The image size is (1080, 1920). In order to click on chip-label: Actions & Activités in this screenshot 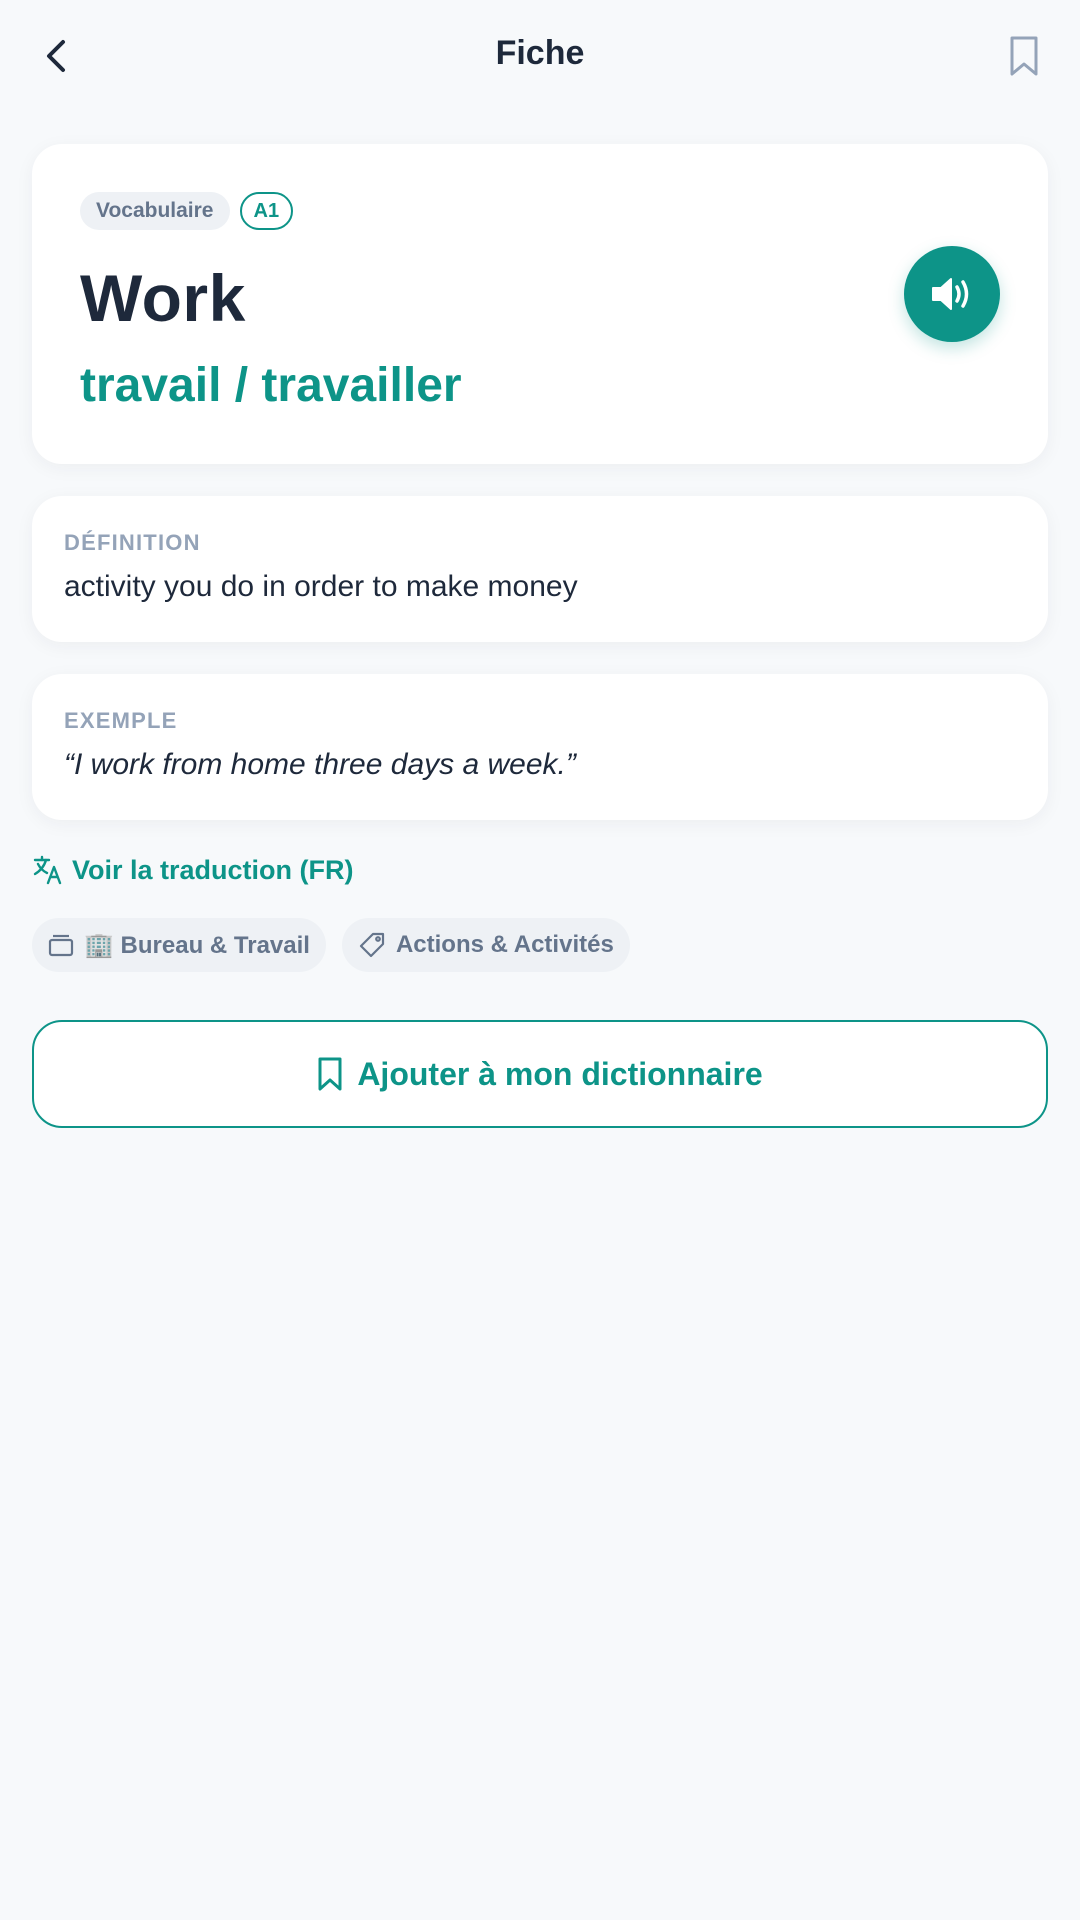, I will do `click(504, 944)`.